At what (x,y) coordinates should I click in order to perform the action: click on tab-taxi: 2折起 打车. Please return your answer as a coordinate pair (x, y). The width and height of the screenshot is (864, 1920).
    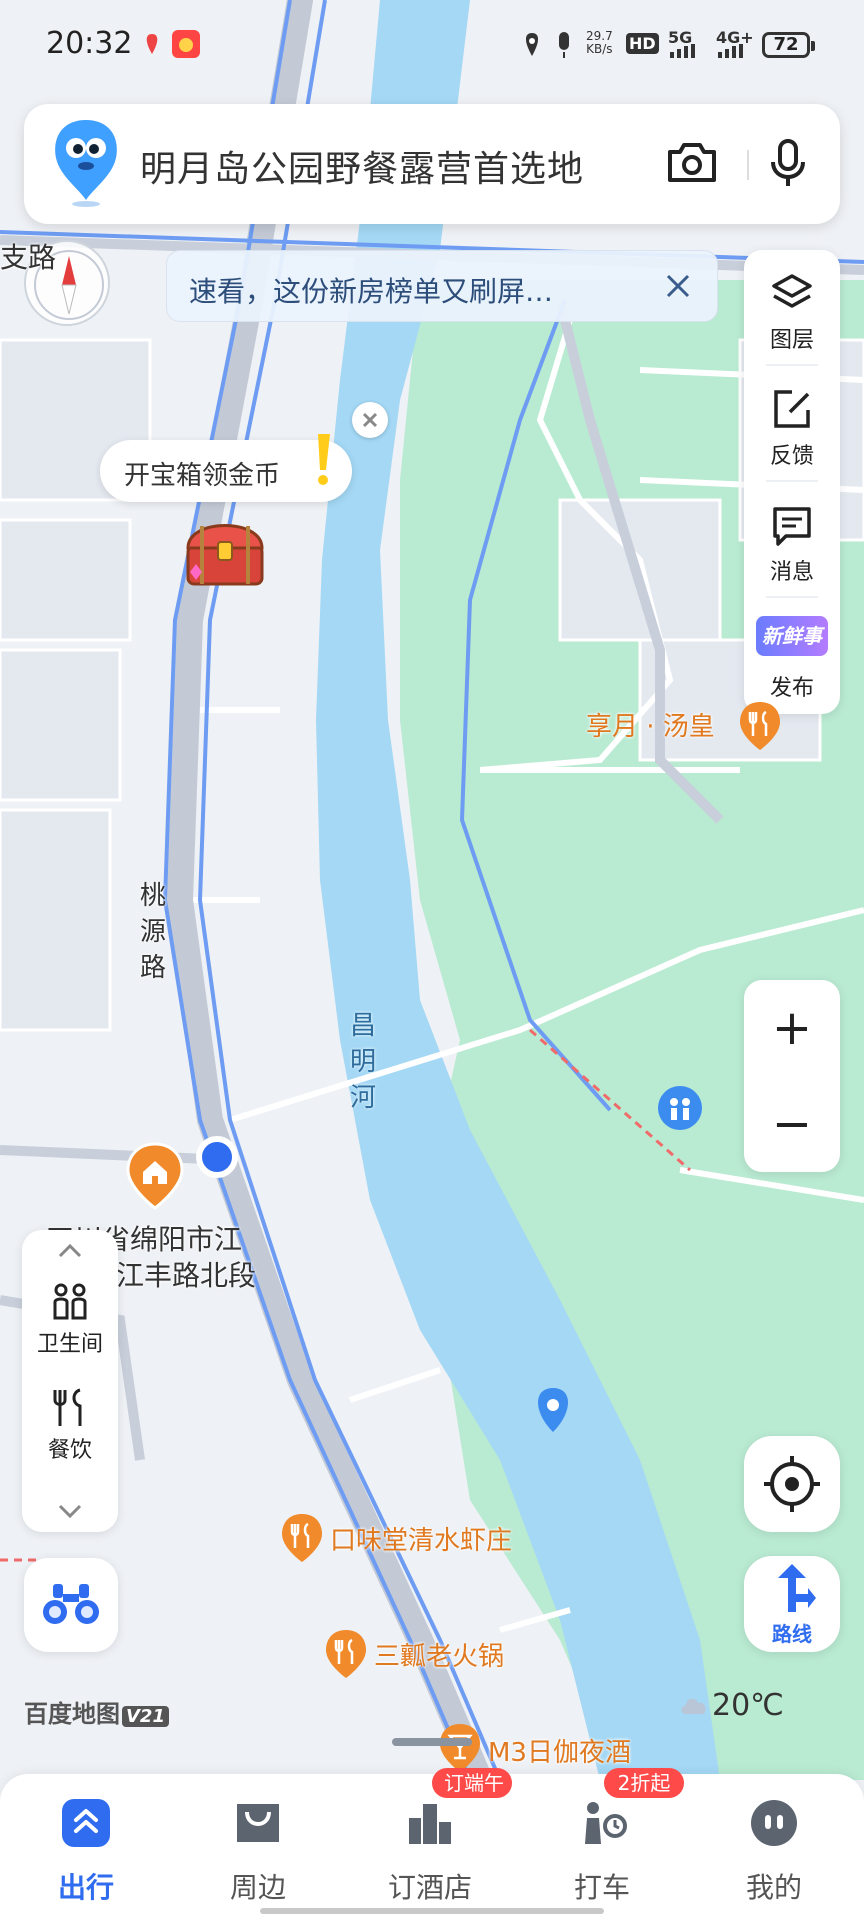
    Looking at the image, I should click on (602, 1844).